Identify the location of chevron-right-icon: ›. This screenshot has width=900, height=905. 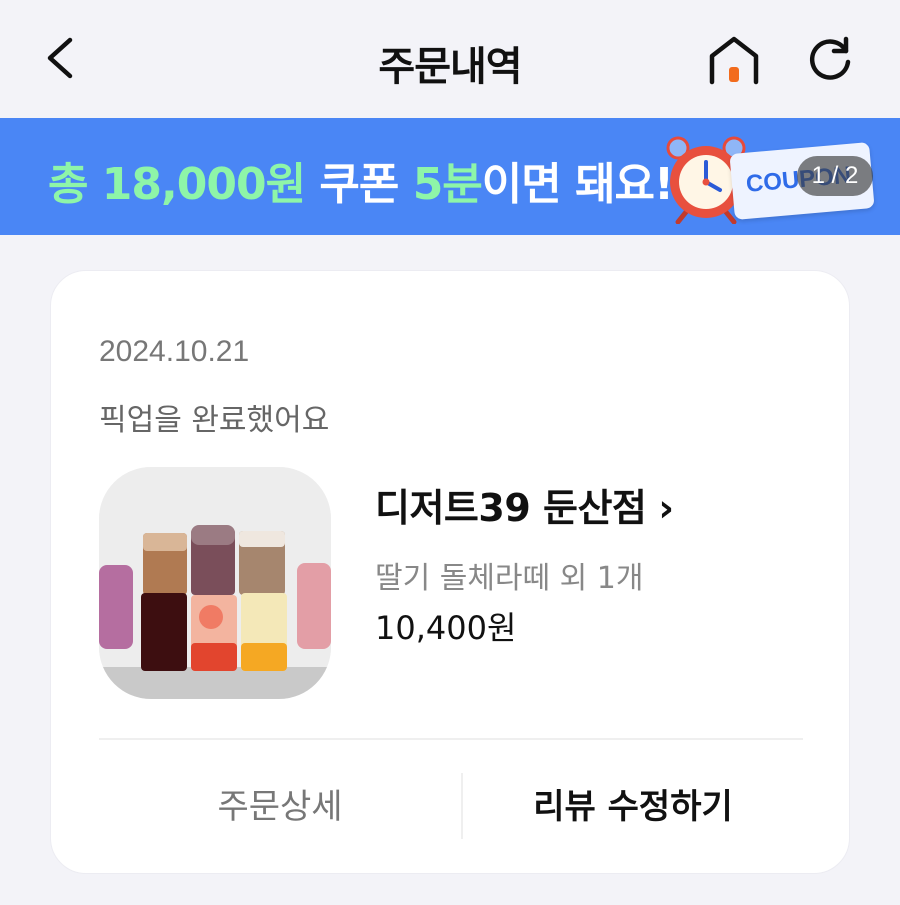
(666, 508).